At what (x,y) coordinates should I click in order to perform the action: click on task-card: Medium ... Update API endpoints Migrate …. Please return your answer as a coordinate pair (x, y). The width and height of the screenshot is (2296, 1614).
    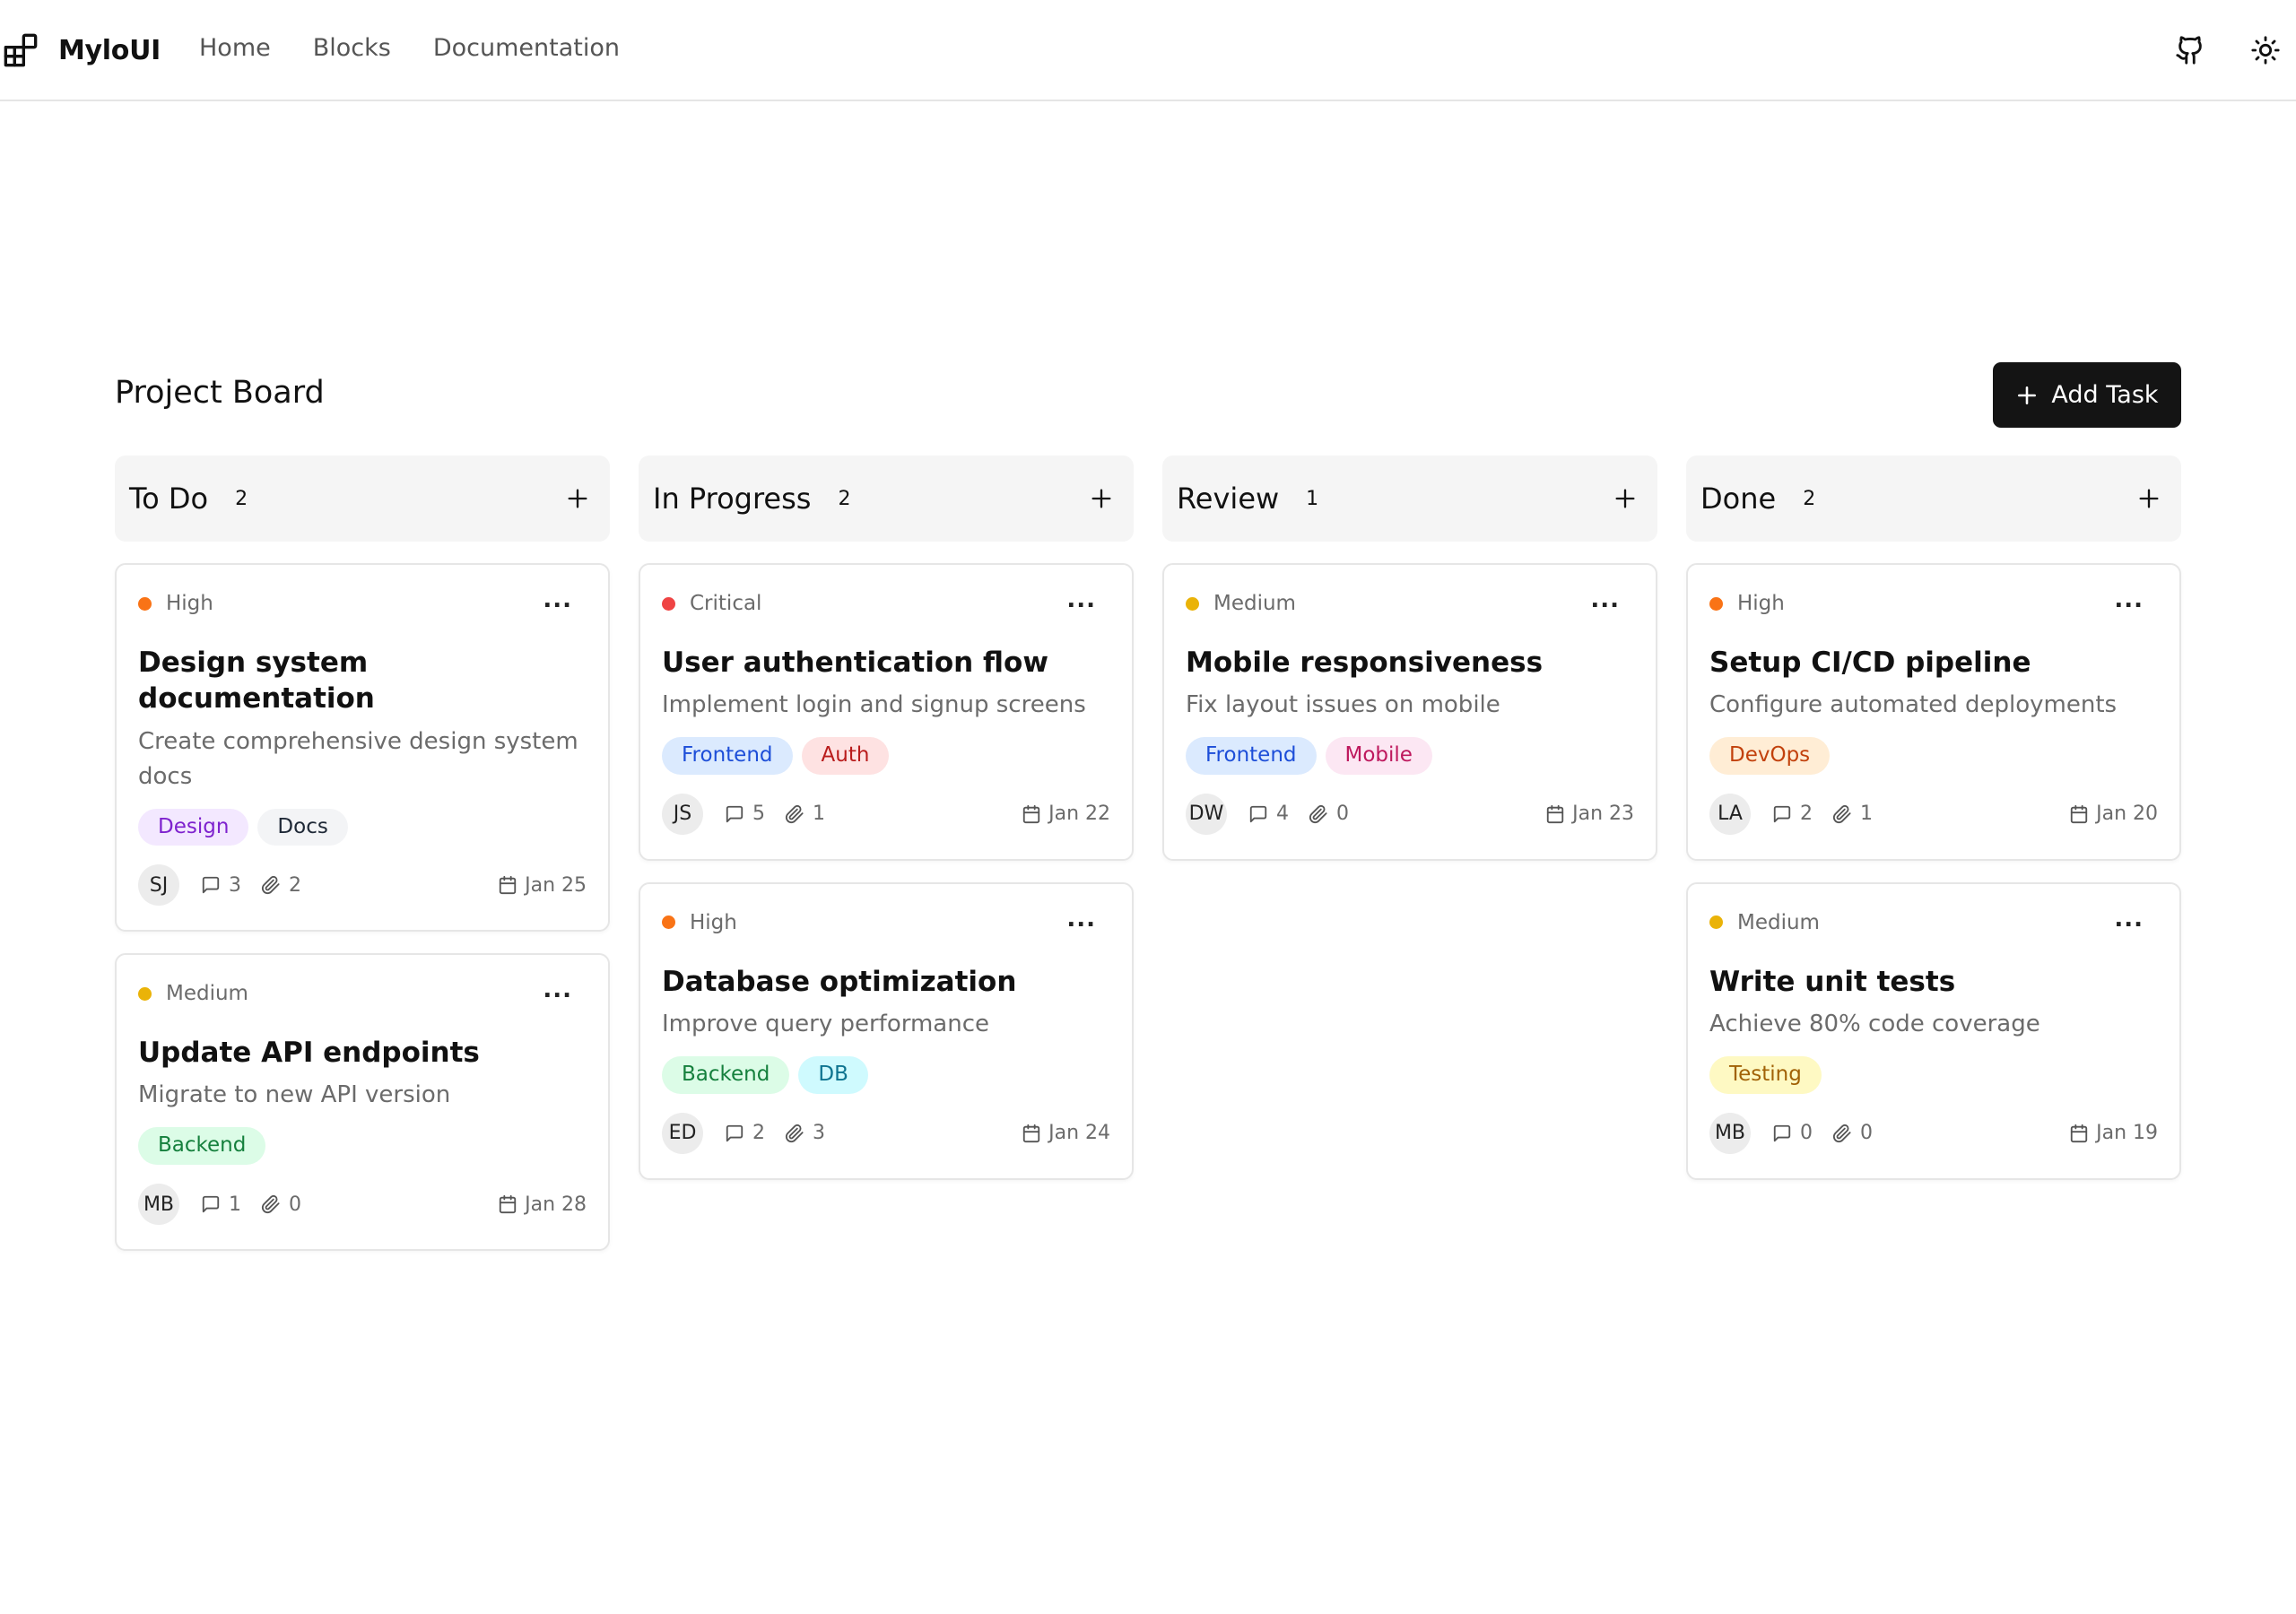
    Looking at the image, I should click on (362, 1102).